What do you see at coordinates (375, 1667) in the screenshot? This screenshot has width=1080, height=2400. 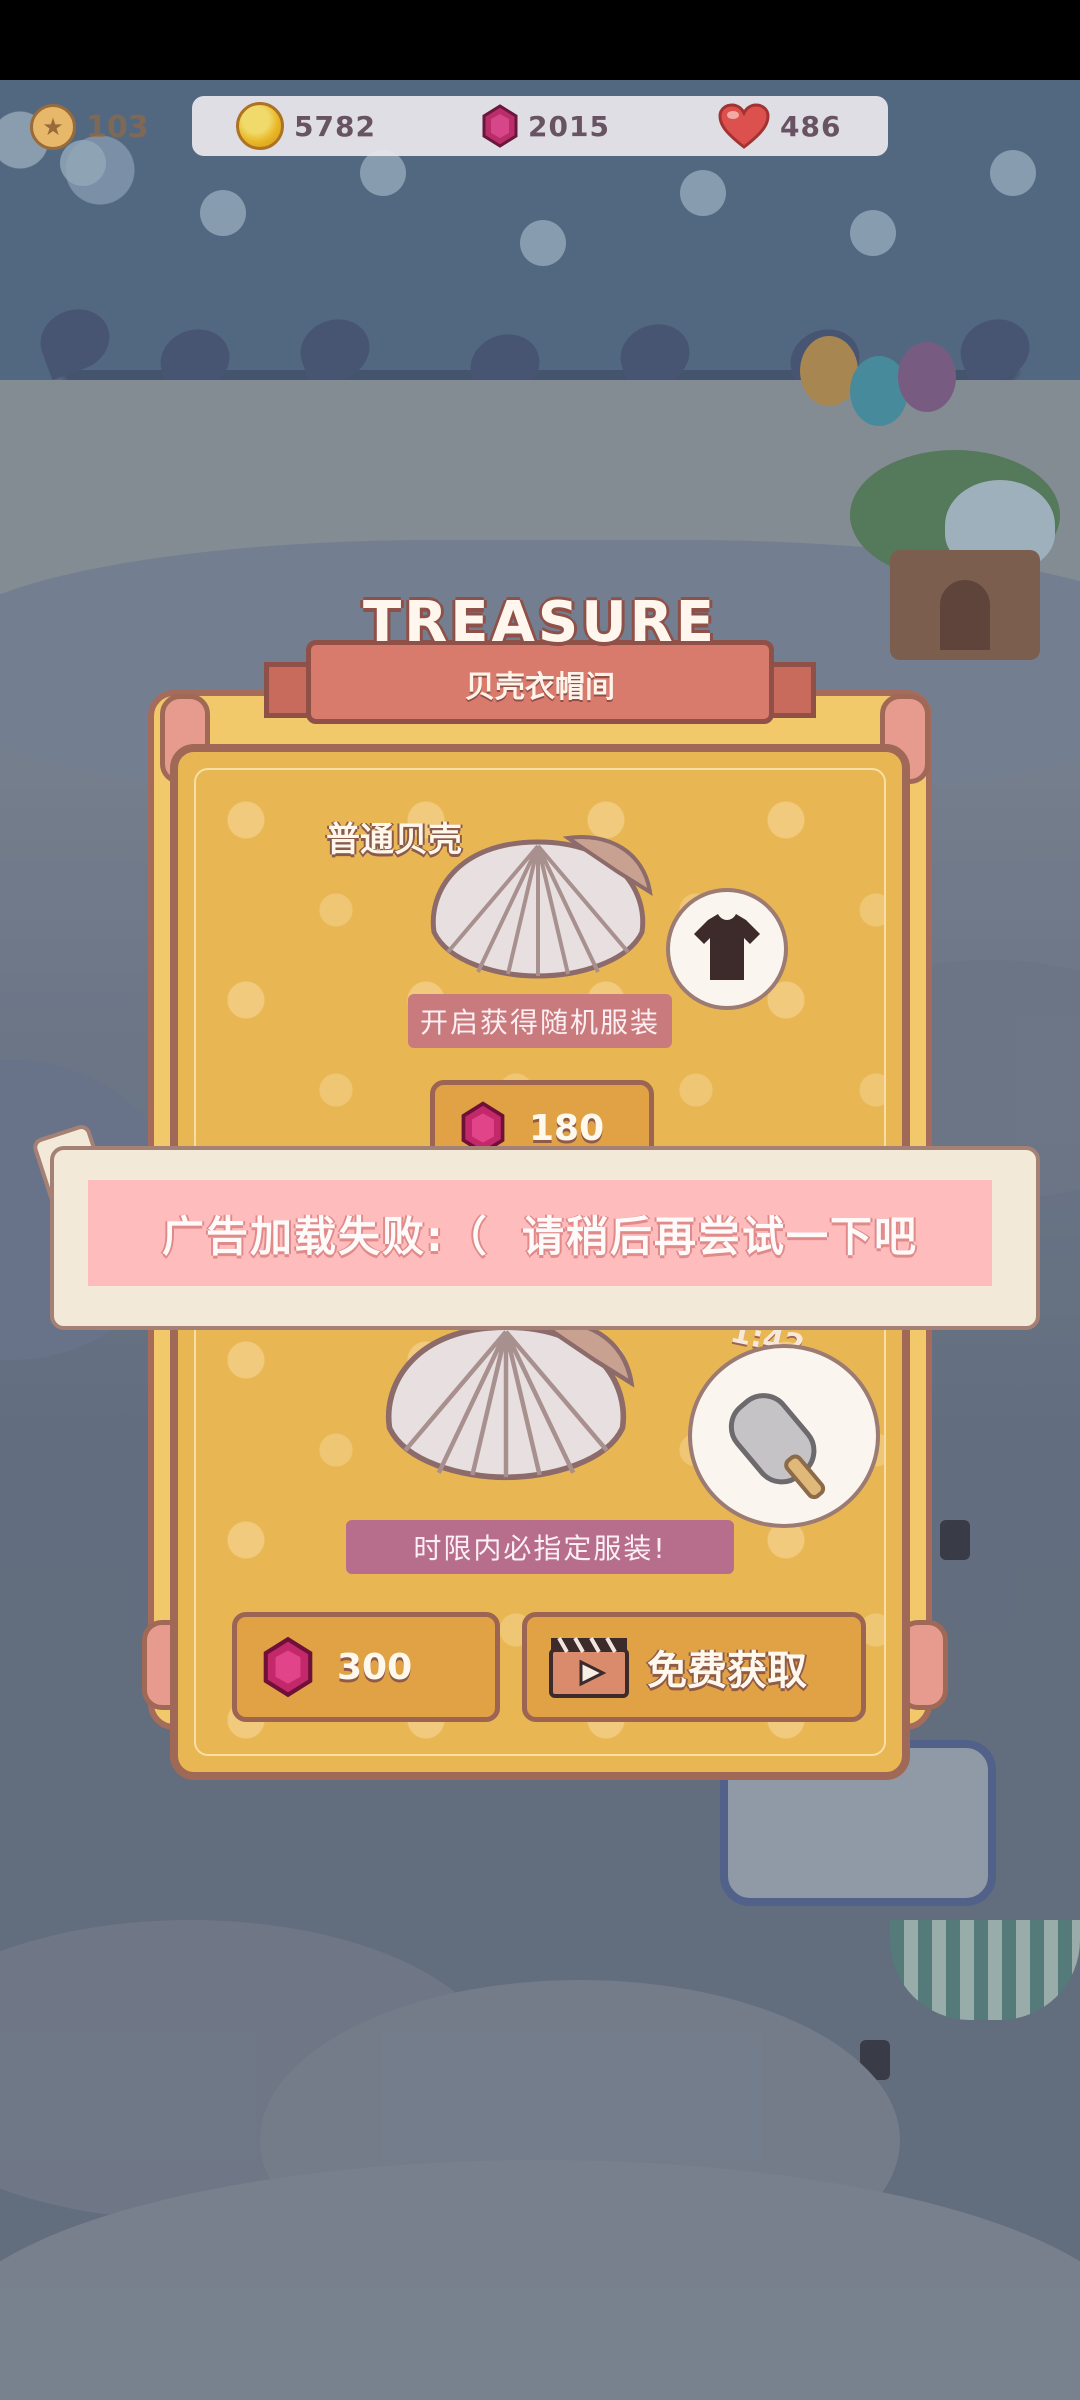 I see `special-shell-price: 300` at bounding box center [375, 1667].